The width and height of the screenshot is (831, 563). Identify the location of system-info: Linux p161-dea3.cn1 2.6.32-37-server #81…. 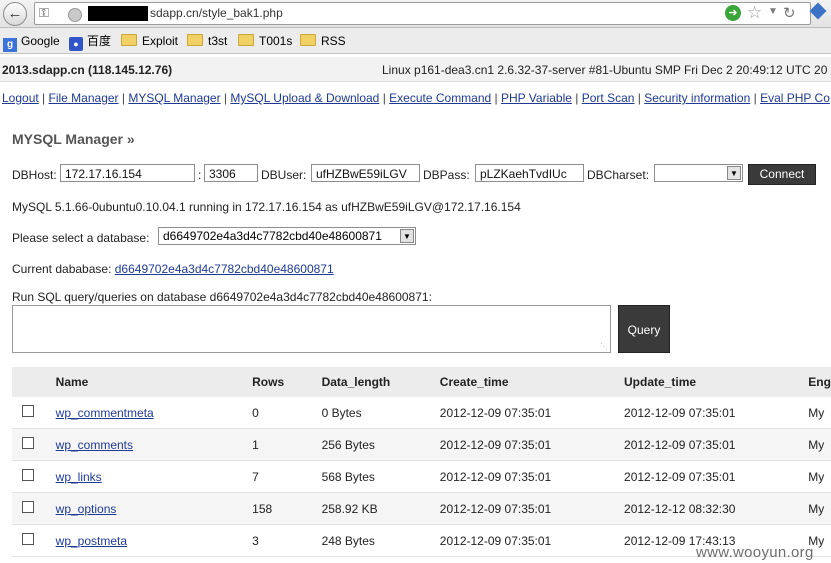
(605, 70).